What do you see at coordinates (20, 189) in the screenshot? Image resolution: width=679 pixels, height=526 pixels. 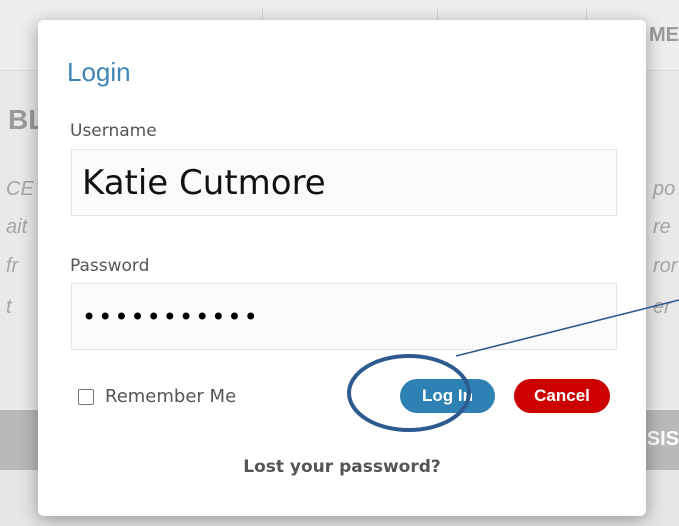 I see `background-text-left-1: CE` at bounding box center [20, 189].